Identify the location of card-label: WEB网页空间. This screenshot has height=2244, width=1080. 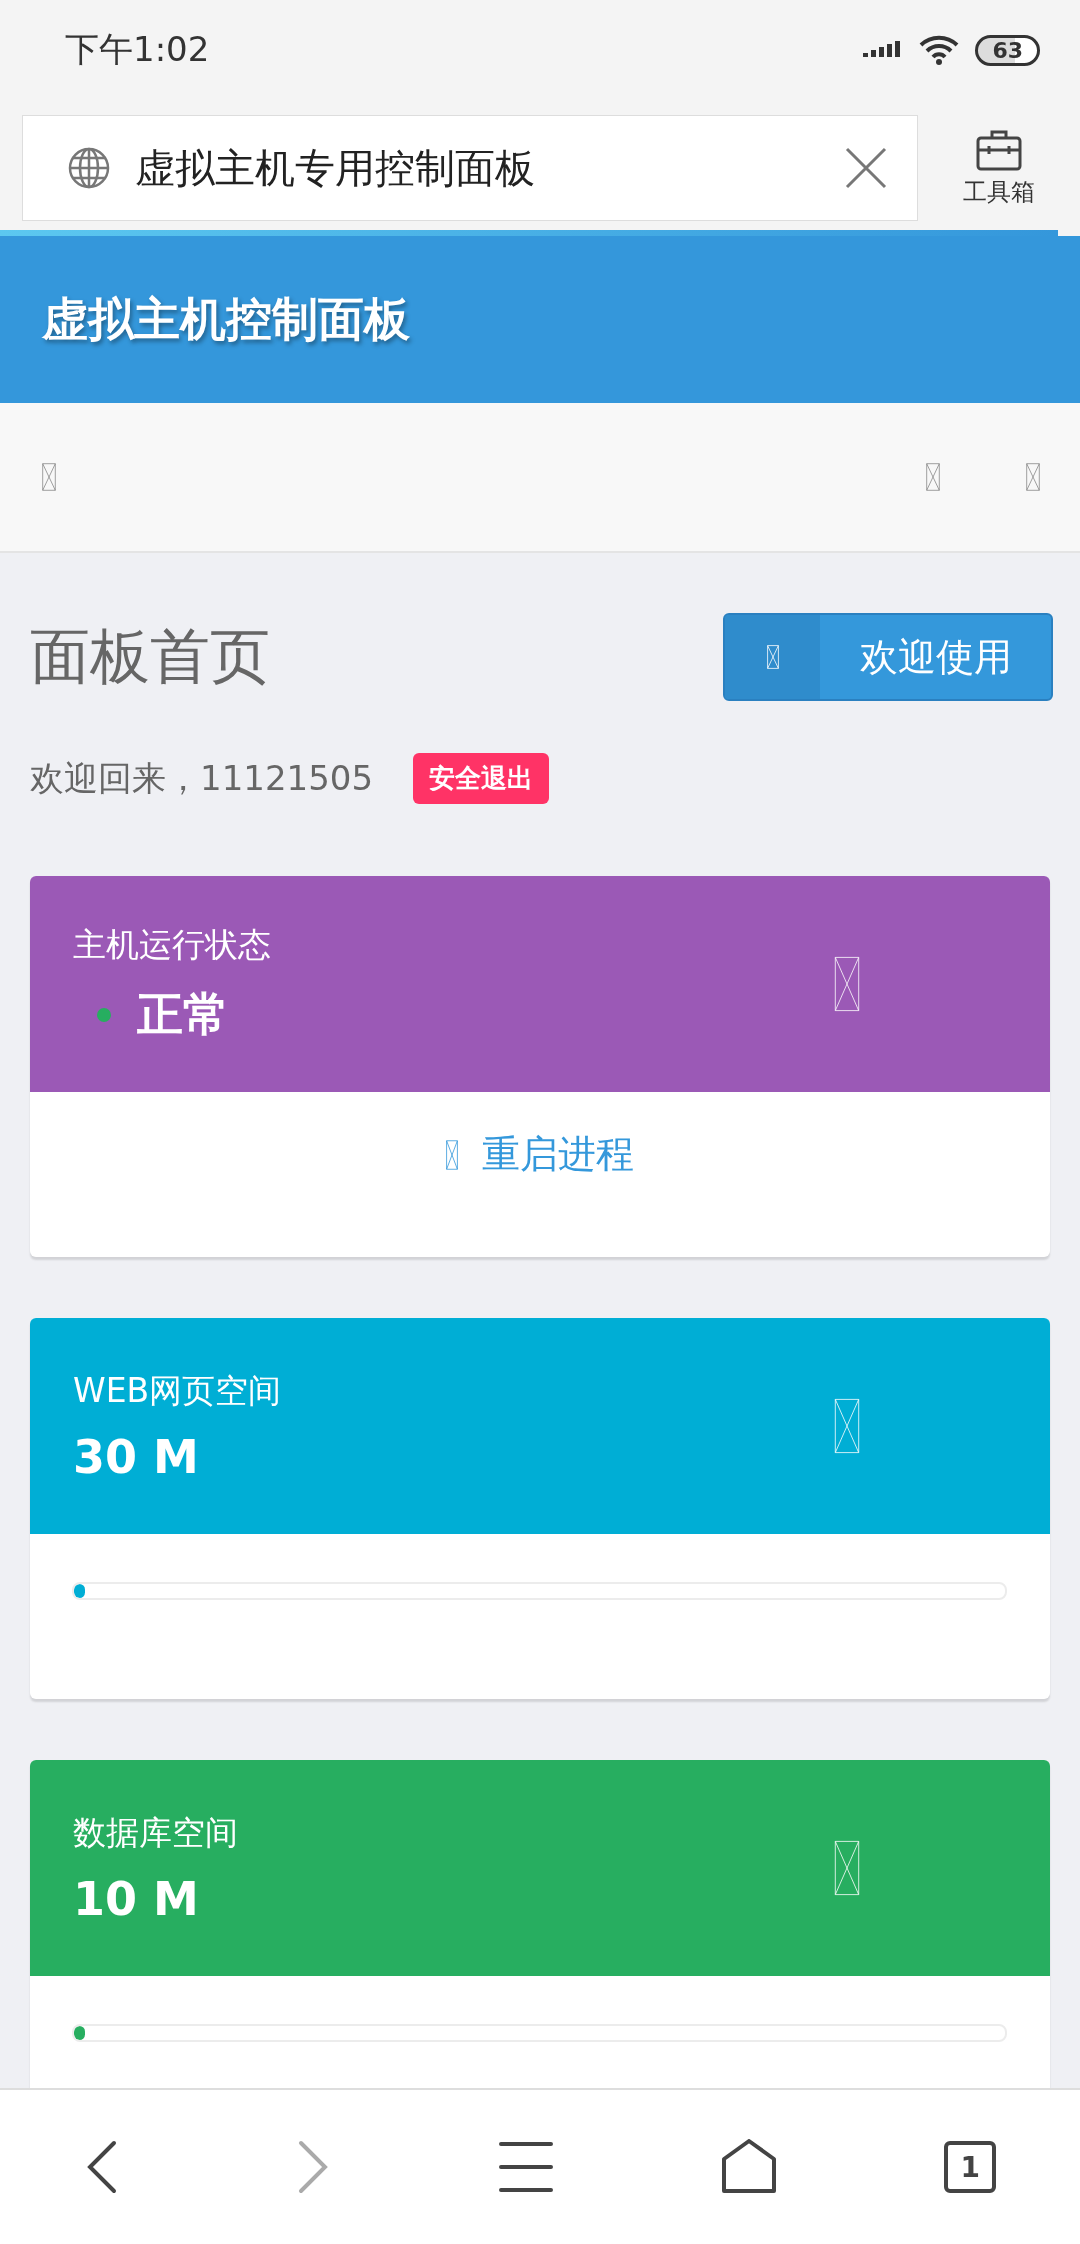
(177, 1390).